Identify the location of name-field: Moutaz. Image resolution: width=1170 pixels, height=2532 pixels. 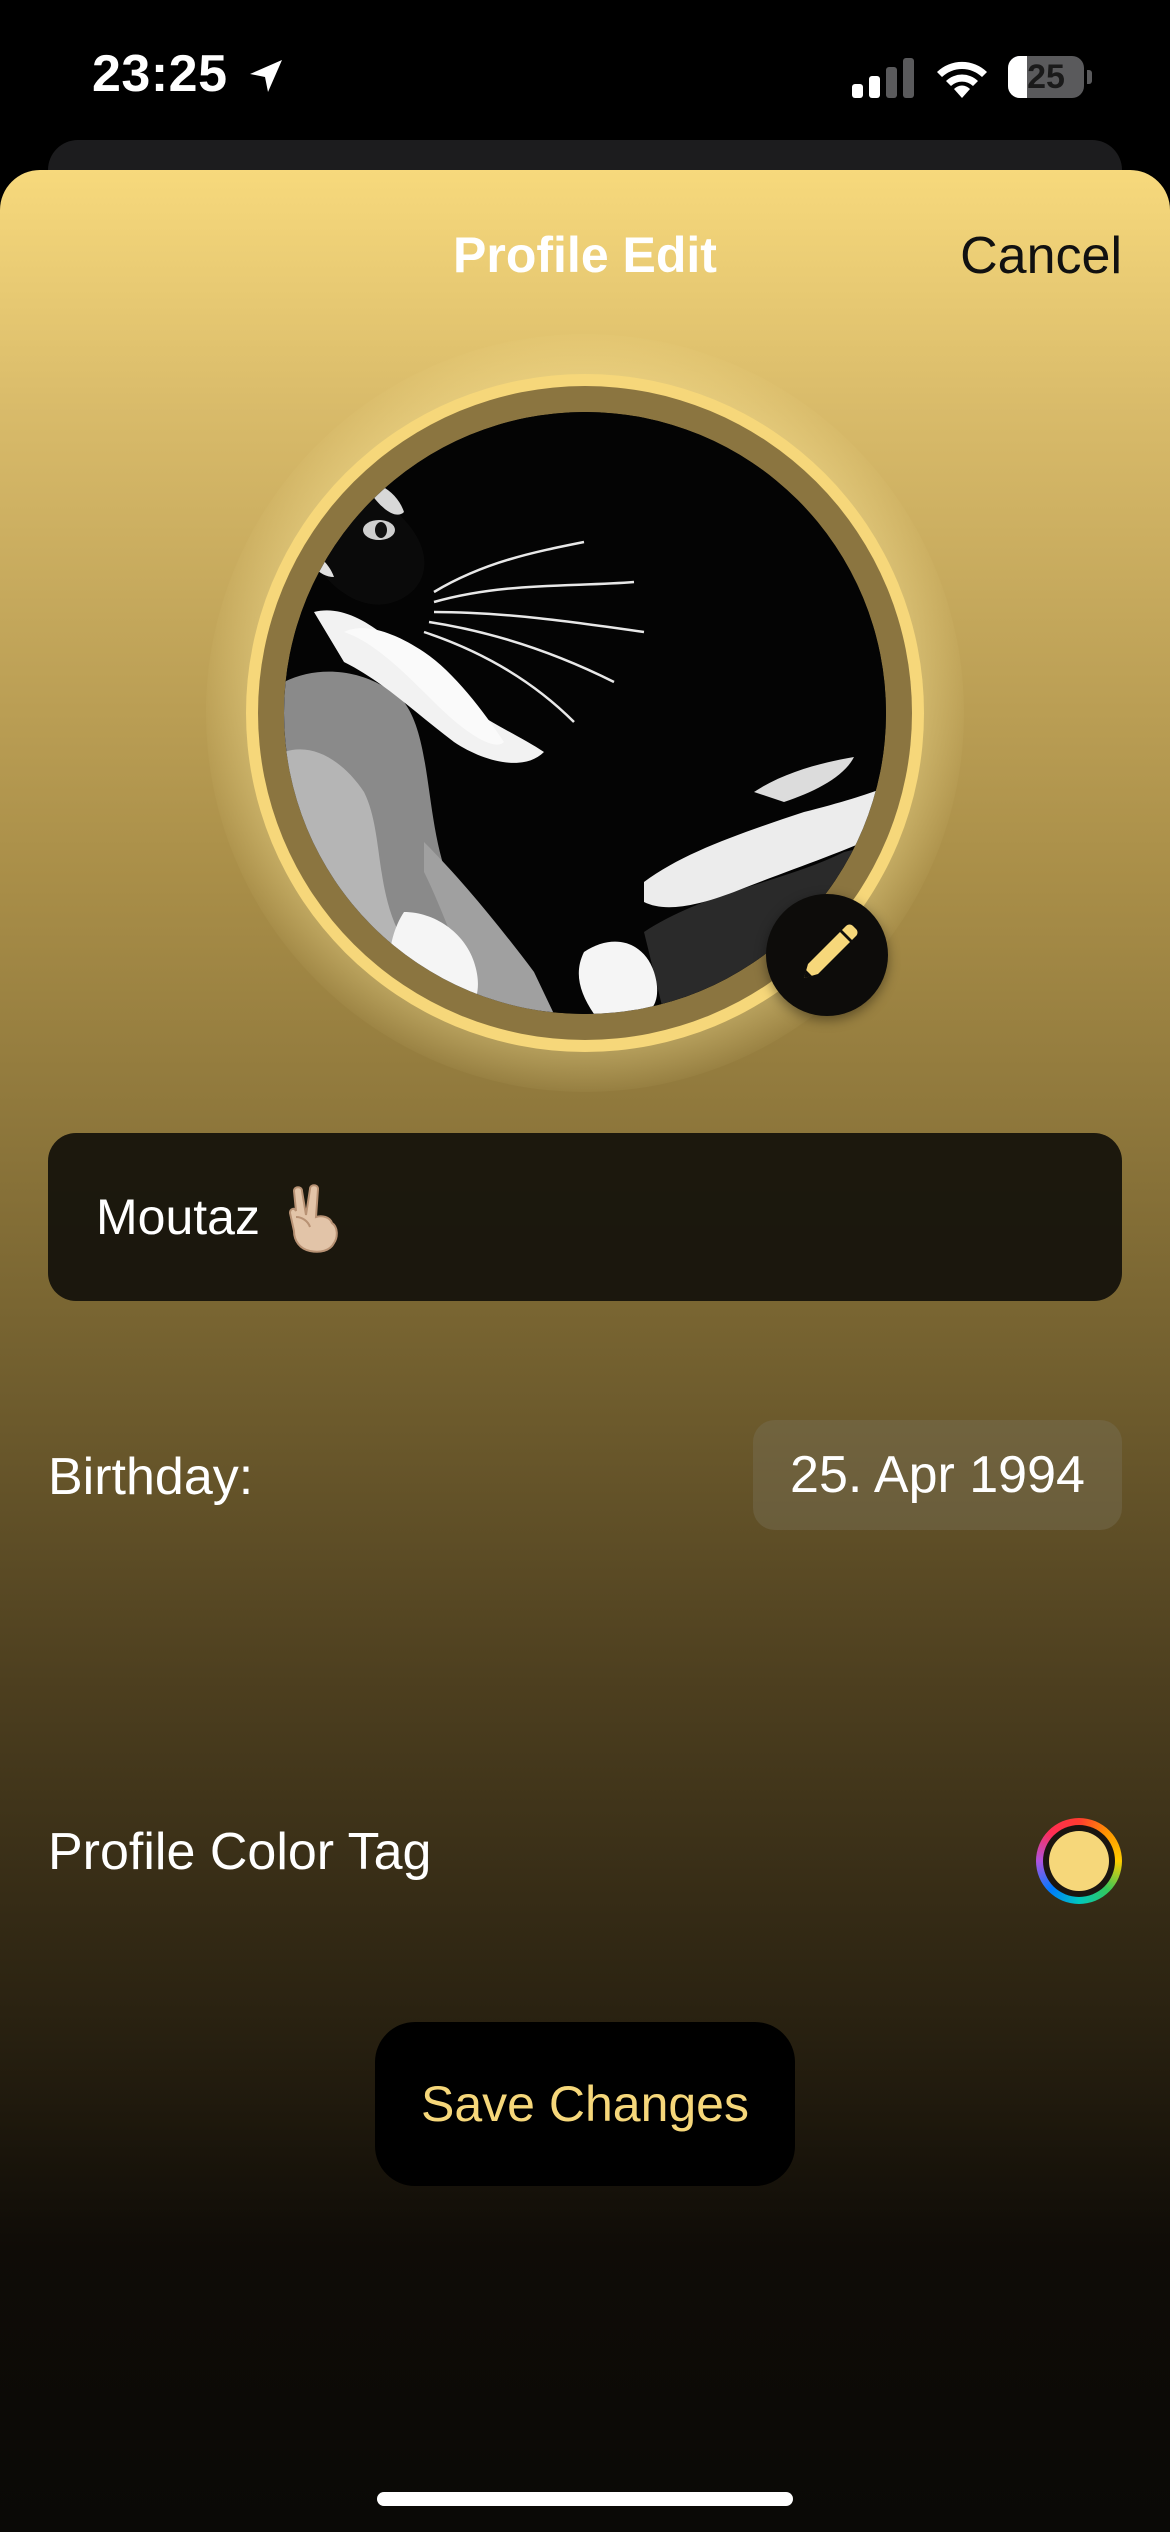
(585, 1217).